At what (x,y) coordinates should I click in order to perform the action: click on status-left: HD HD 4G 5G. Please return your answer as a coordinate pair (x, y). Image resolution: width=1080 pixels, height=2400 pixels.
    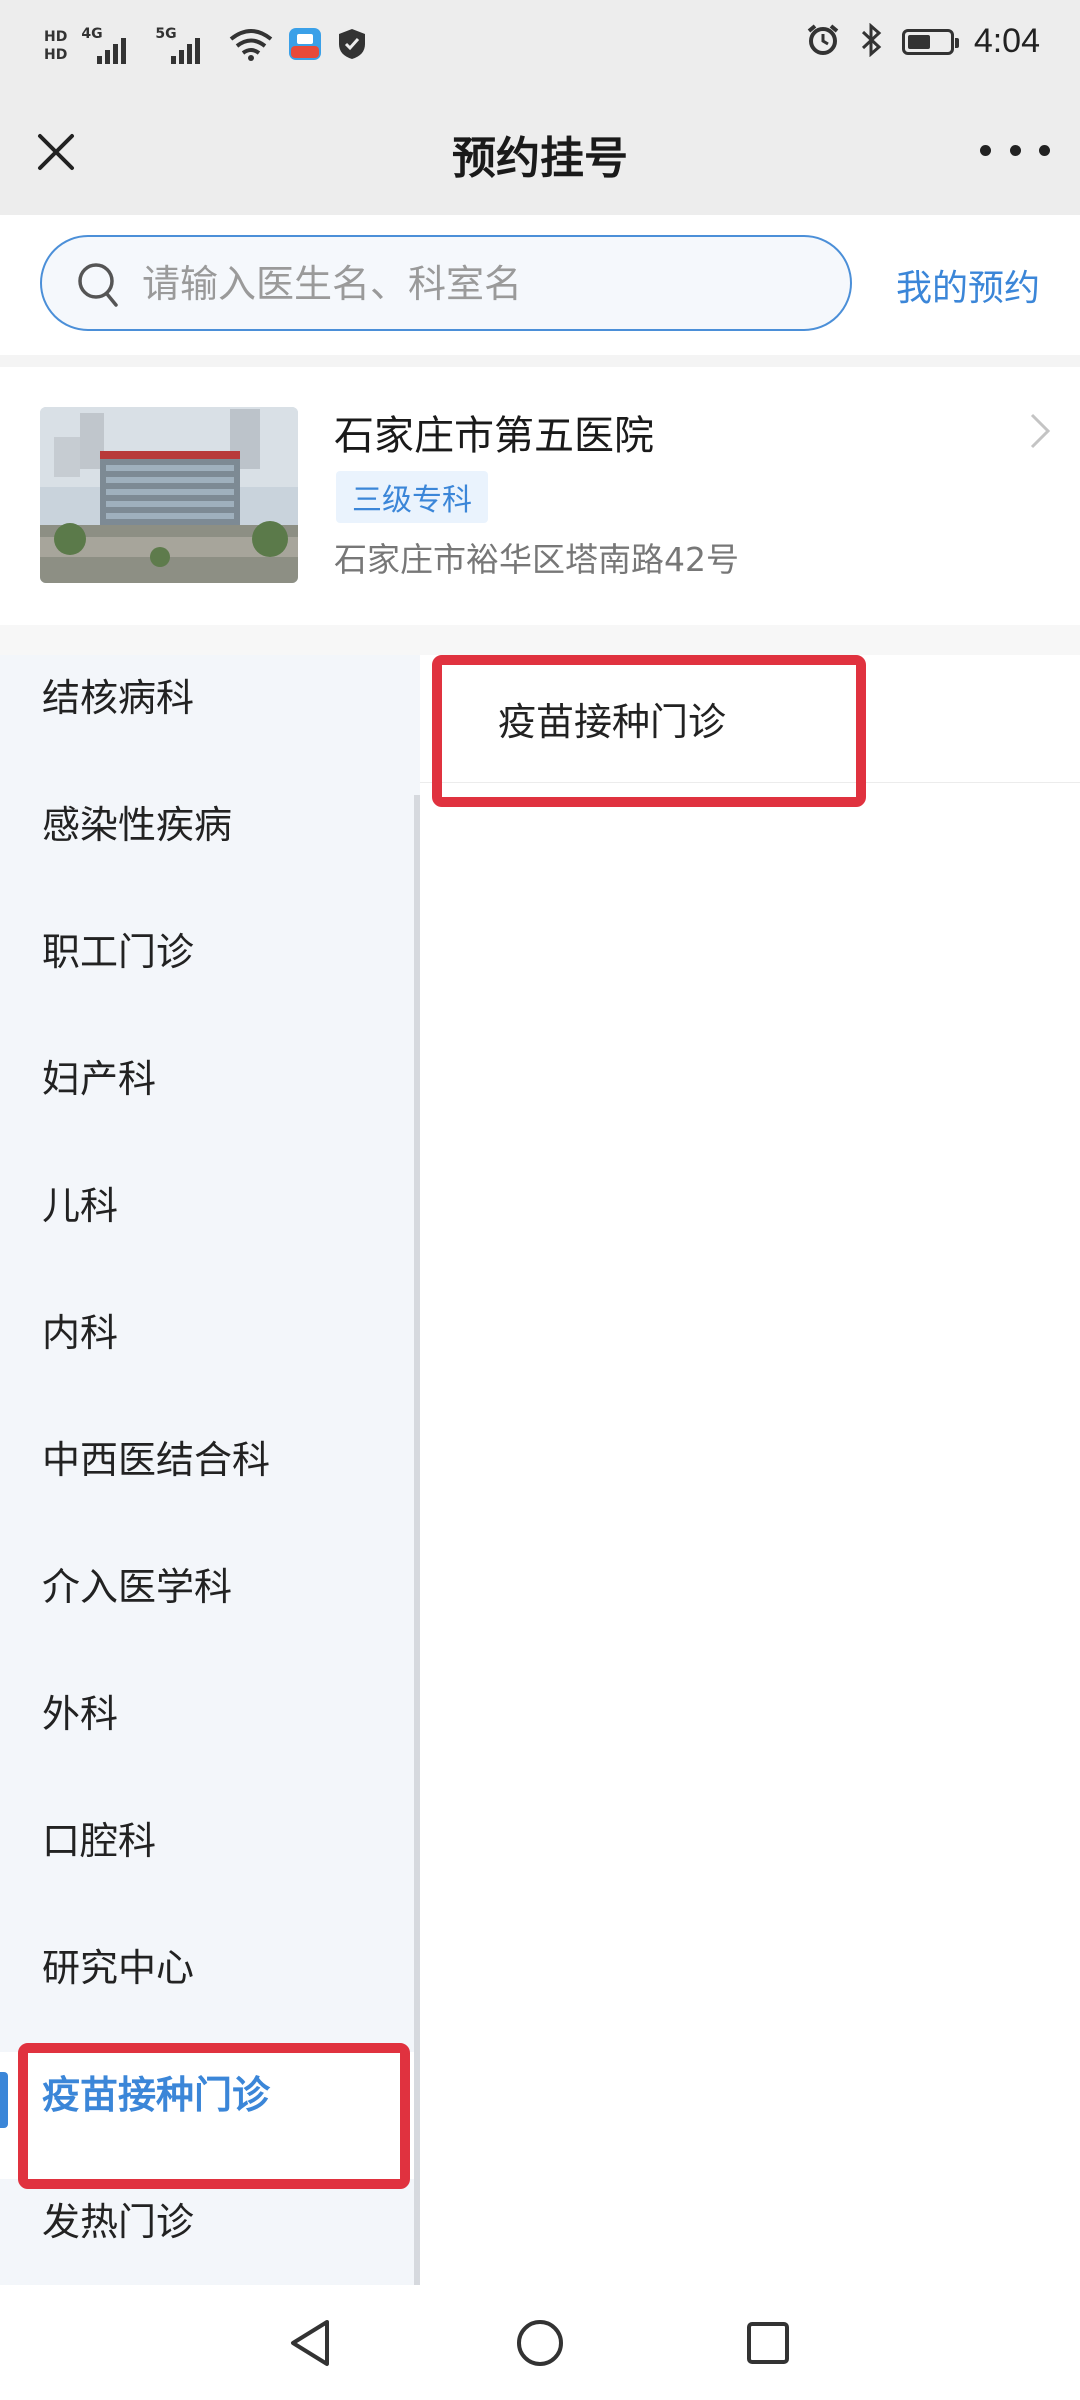
    Looking at the image, I should click on (205, 46).